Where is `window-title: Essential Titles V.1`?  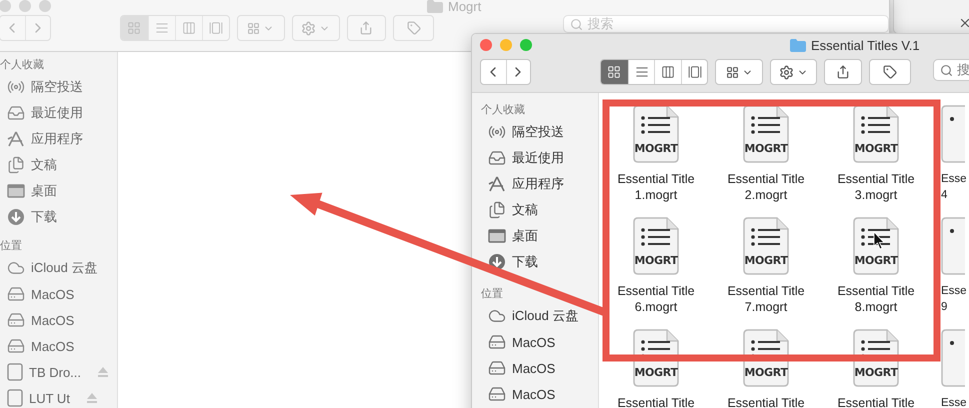 window-title: Essential Titles V.1 is located at coordinates (865, 45).